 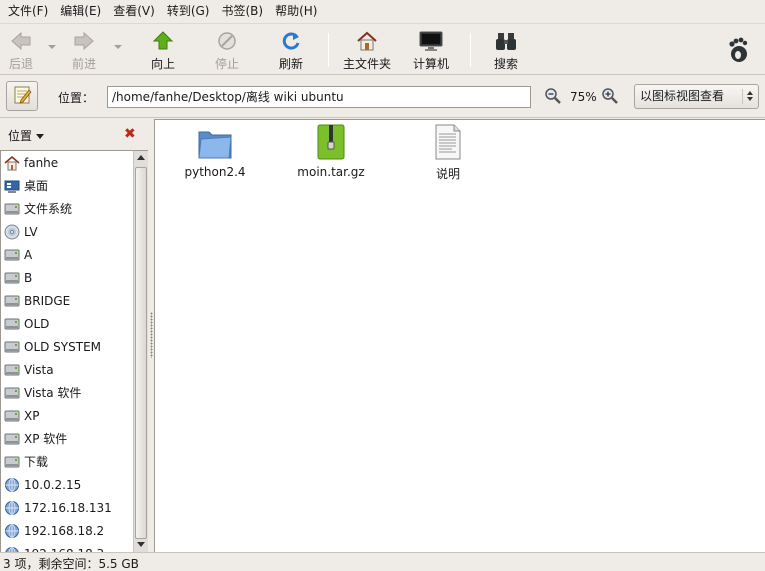 I want to click on computer-icon, so click(x=431, y=41).